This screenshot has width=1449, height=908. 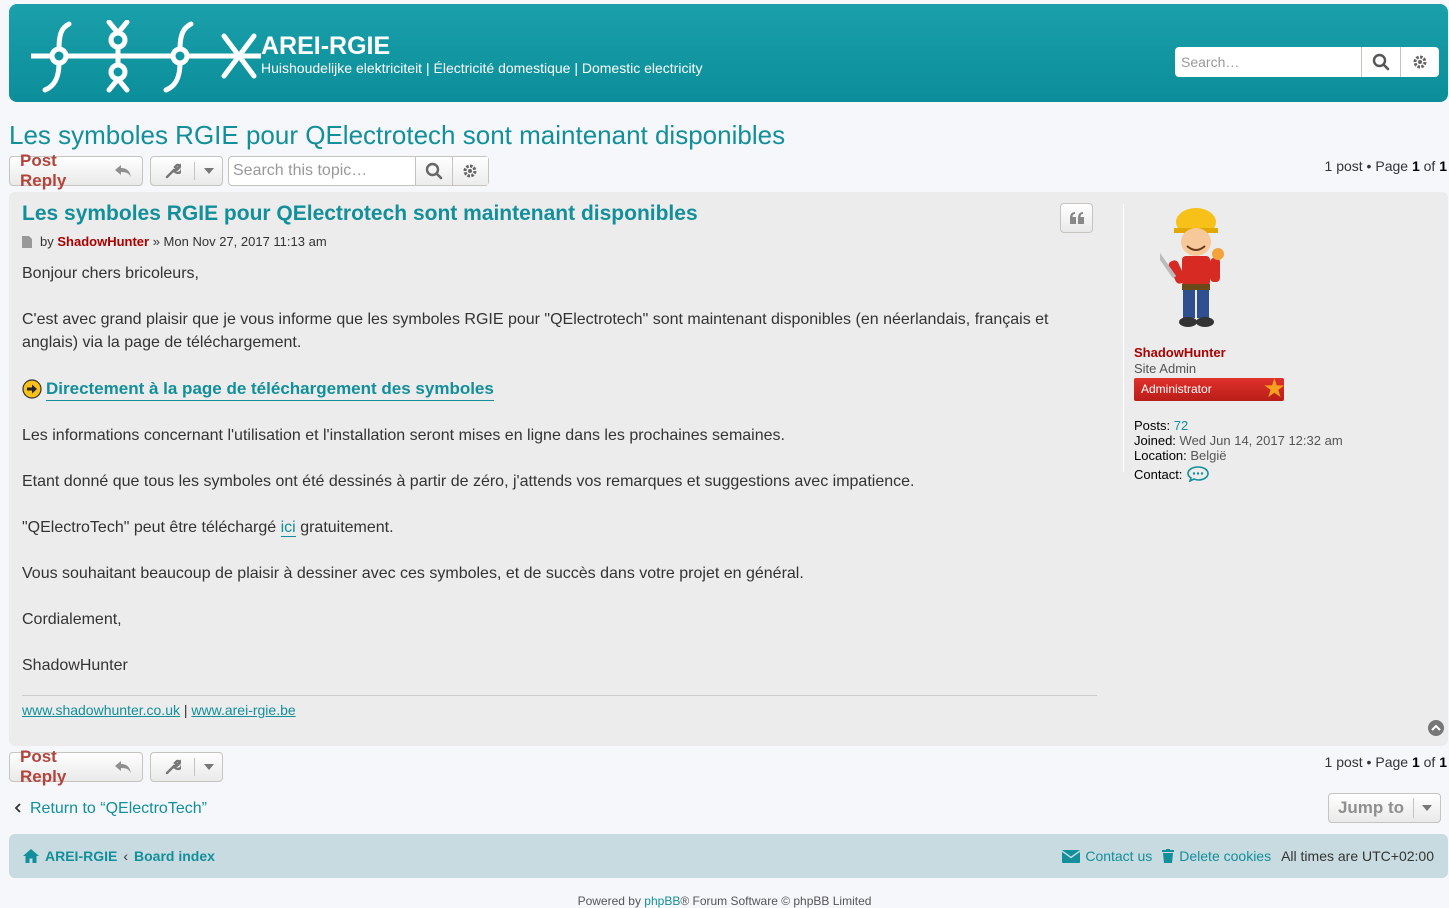 What do you see at coordinates (1225, 856) in the screenshot?
I see `delete-cookies-label: Delete cookies` at bounding box center [1225, 856].